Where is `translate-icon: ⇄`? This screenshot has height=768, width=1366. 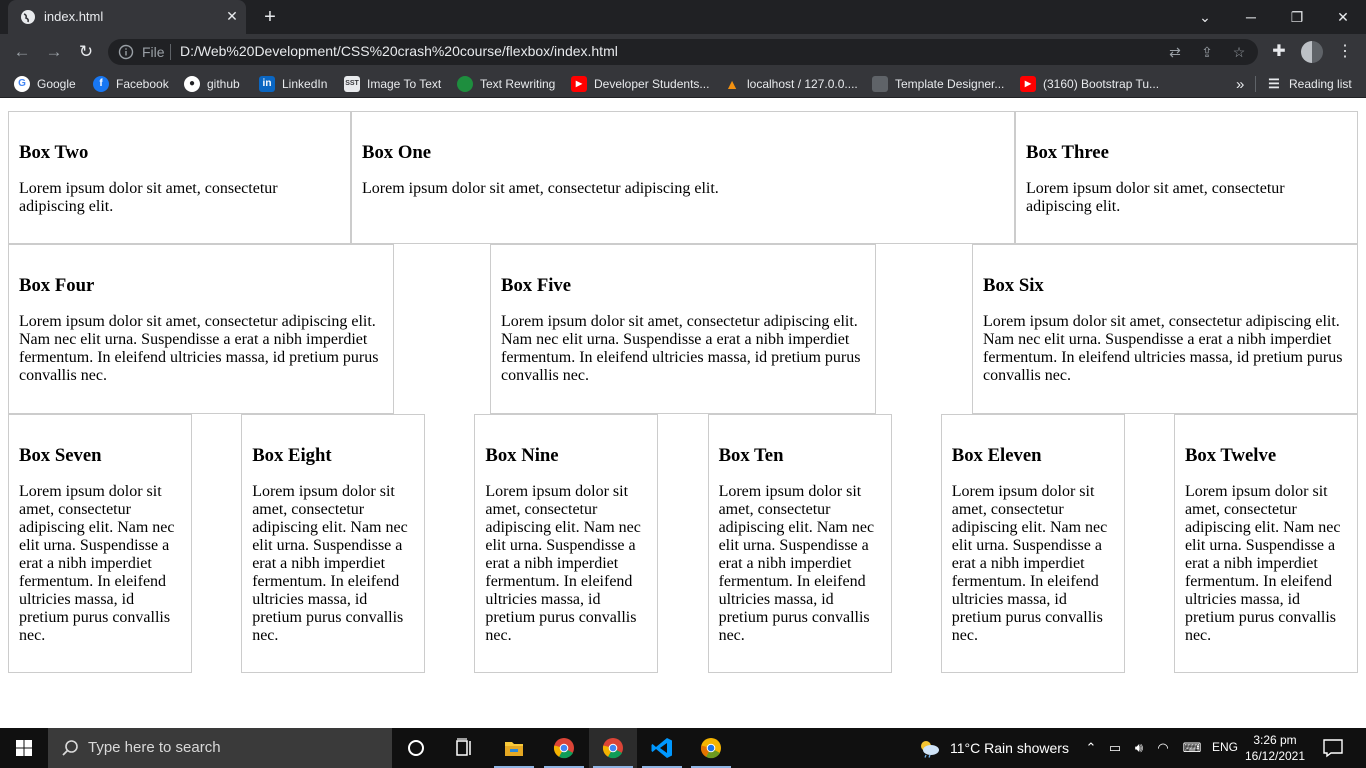
translate-icon: ⇄ is located at coordinates (1175, 52).